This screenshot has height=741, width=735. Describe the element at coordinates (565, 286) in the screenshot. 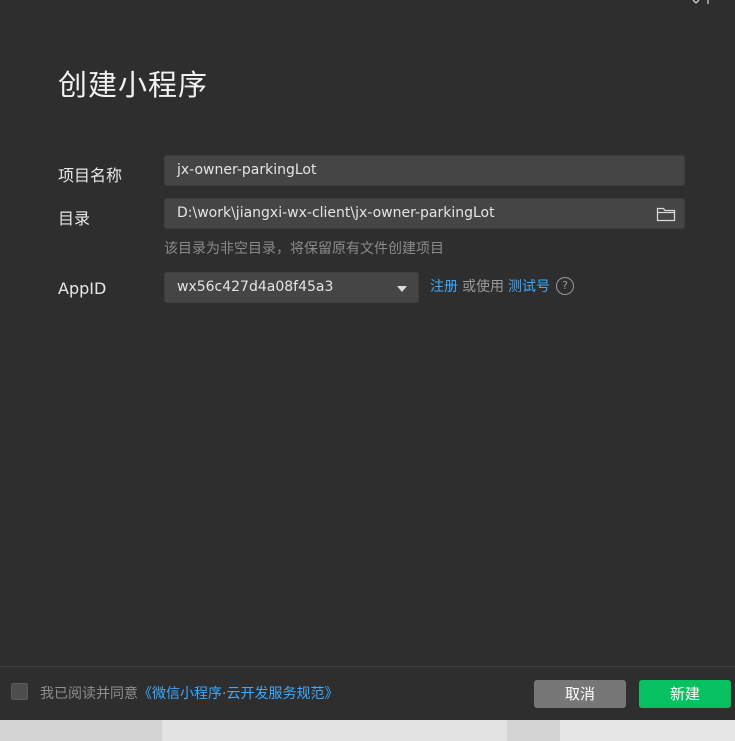

I see `help-icon: ?` at that location.